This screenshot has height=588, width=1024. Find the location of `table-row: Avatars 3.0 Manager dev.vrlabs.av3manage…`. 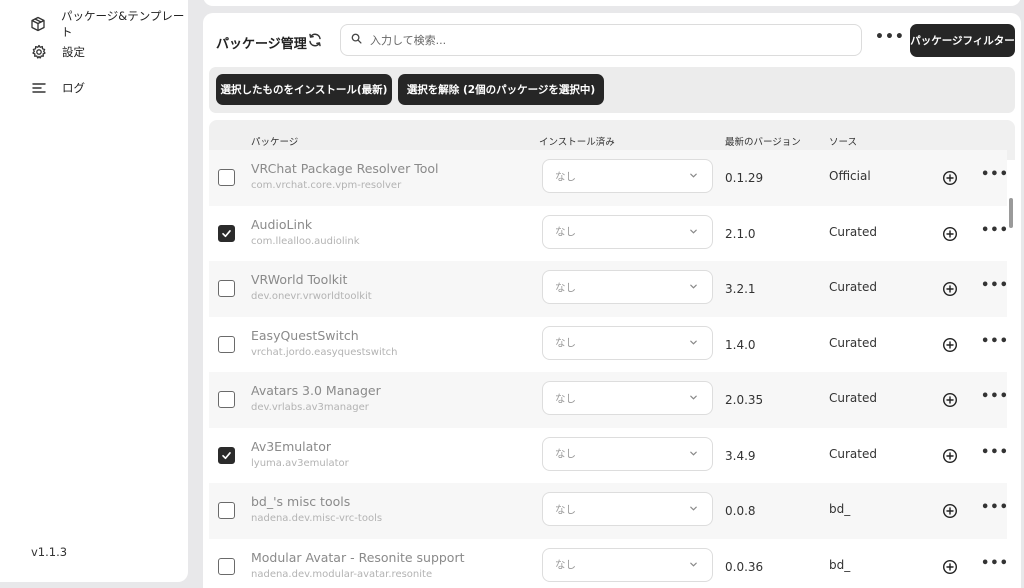

table-row: Avatars 3.0 Manager dev.vrlabs.av3manage… is located at coordinates (609, 400).